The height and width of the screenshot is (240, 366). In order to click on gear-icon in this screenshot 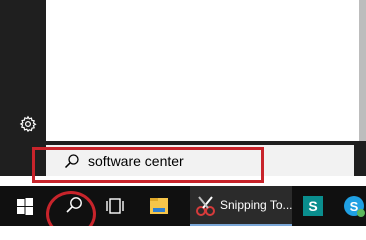, I will do `click(28, 124)`.